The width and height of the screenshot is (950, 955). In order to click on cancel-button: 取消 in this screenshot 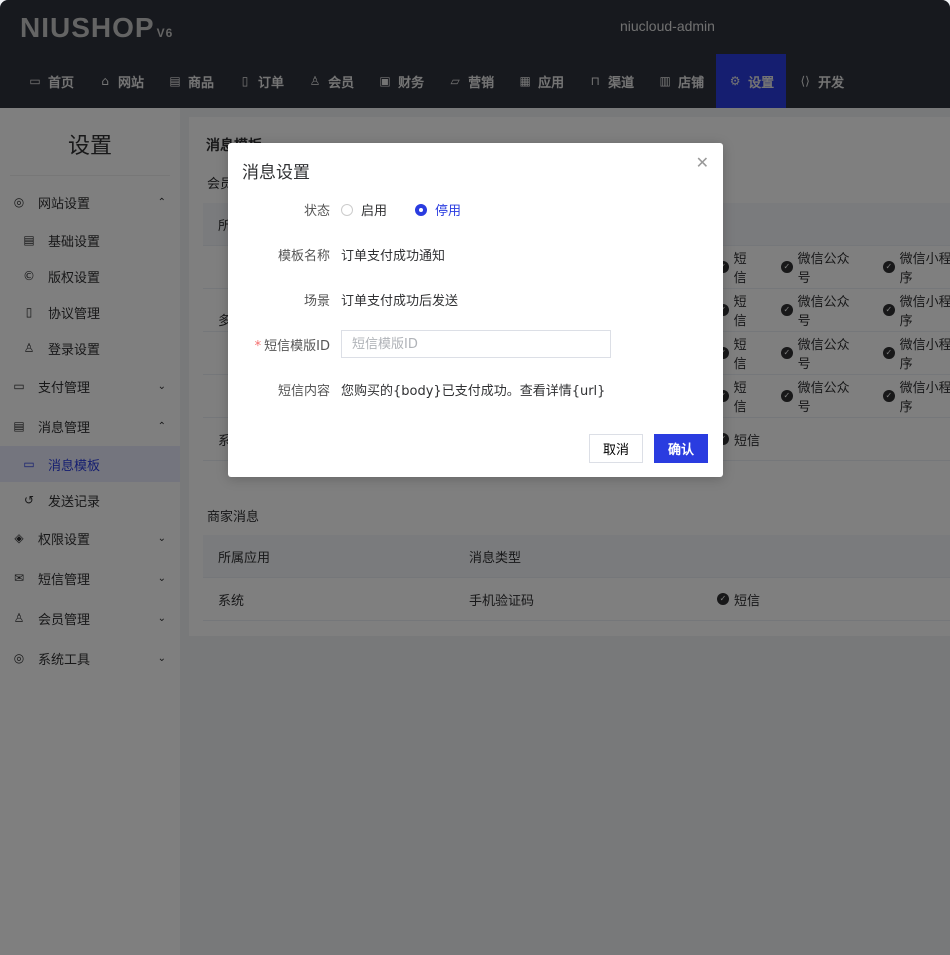, I will do `click(616, 448)`.